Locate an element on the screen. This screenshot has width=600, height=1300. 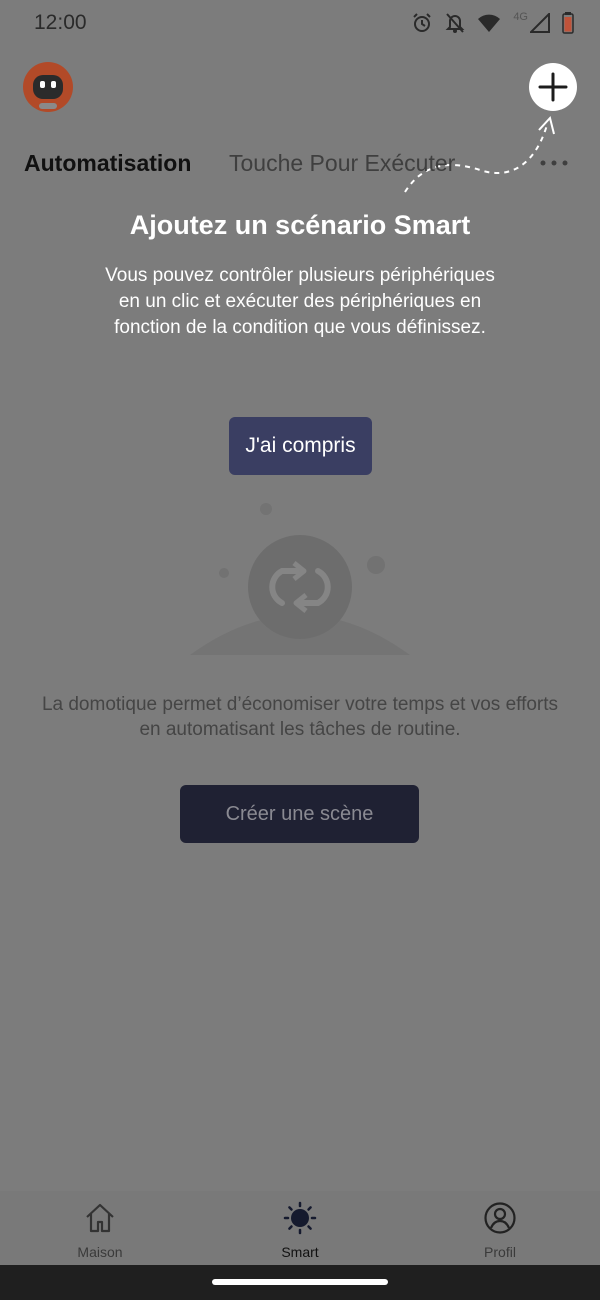
status-bar: 12:00 4G is located at coordinates (300, 23).